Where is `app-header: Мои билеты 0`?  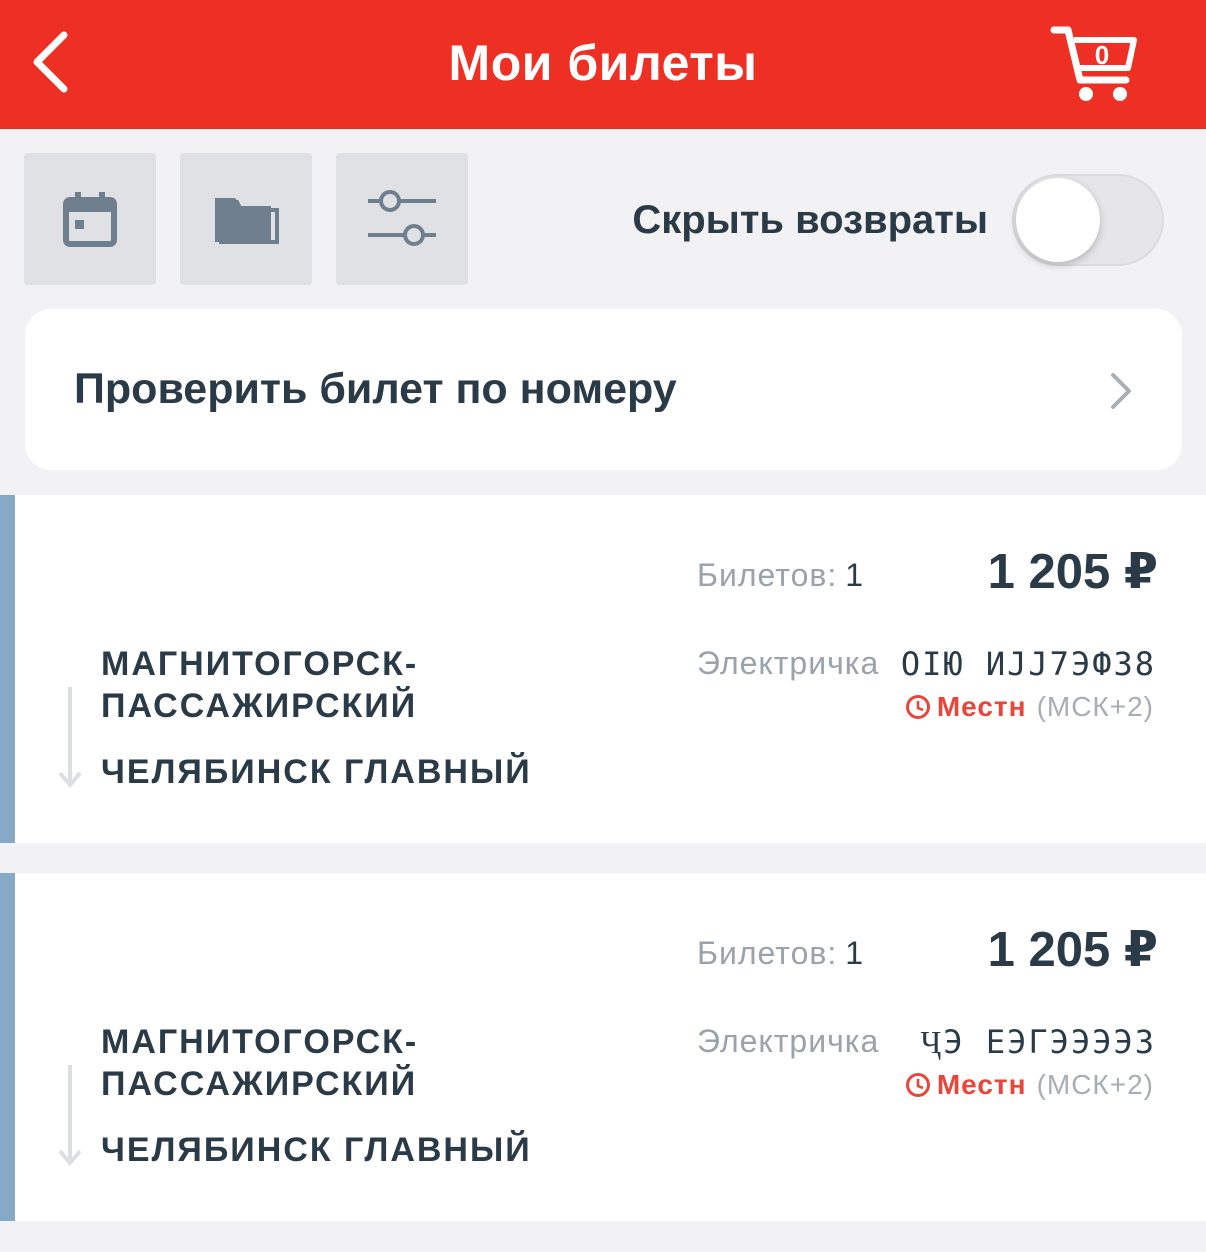
app-header: Мои билеты 0 is located at coordinates (603, 64).